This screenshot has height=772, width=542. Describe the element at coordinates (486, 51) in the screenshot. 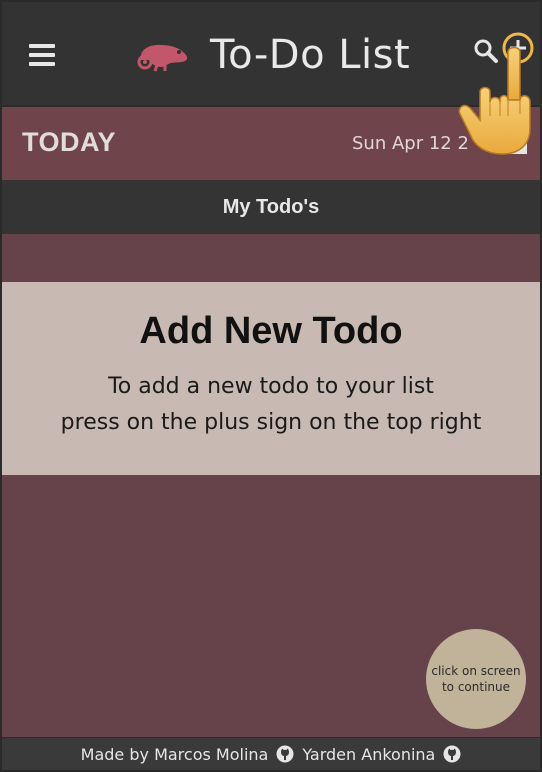

I see `search-icon` at that location.